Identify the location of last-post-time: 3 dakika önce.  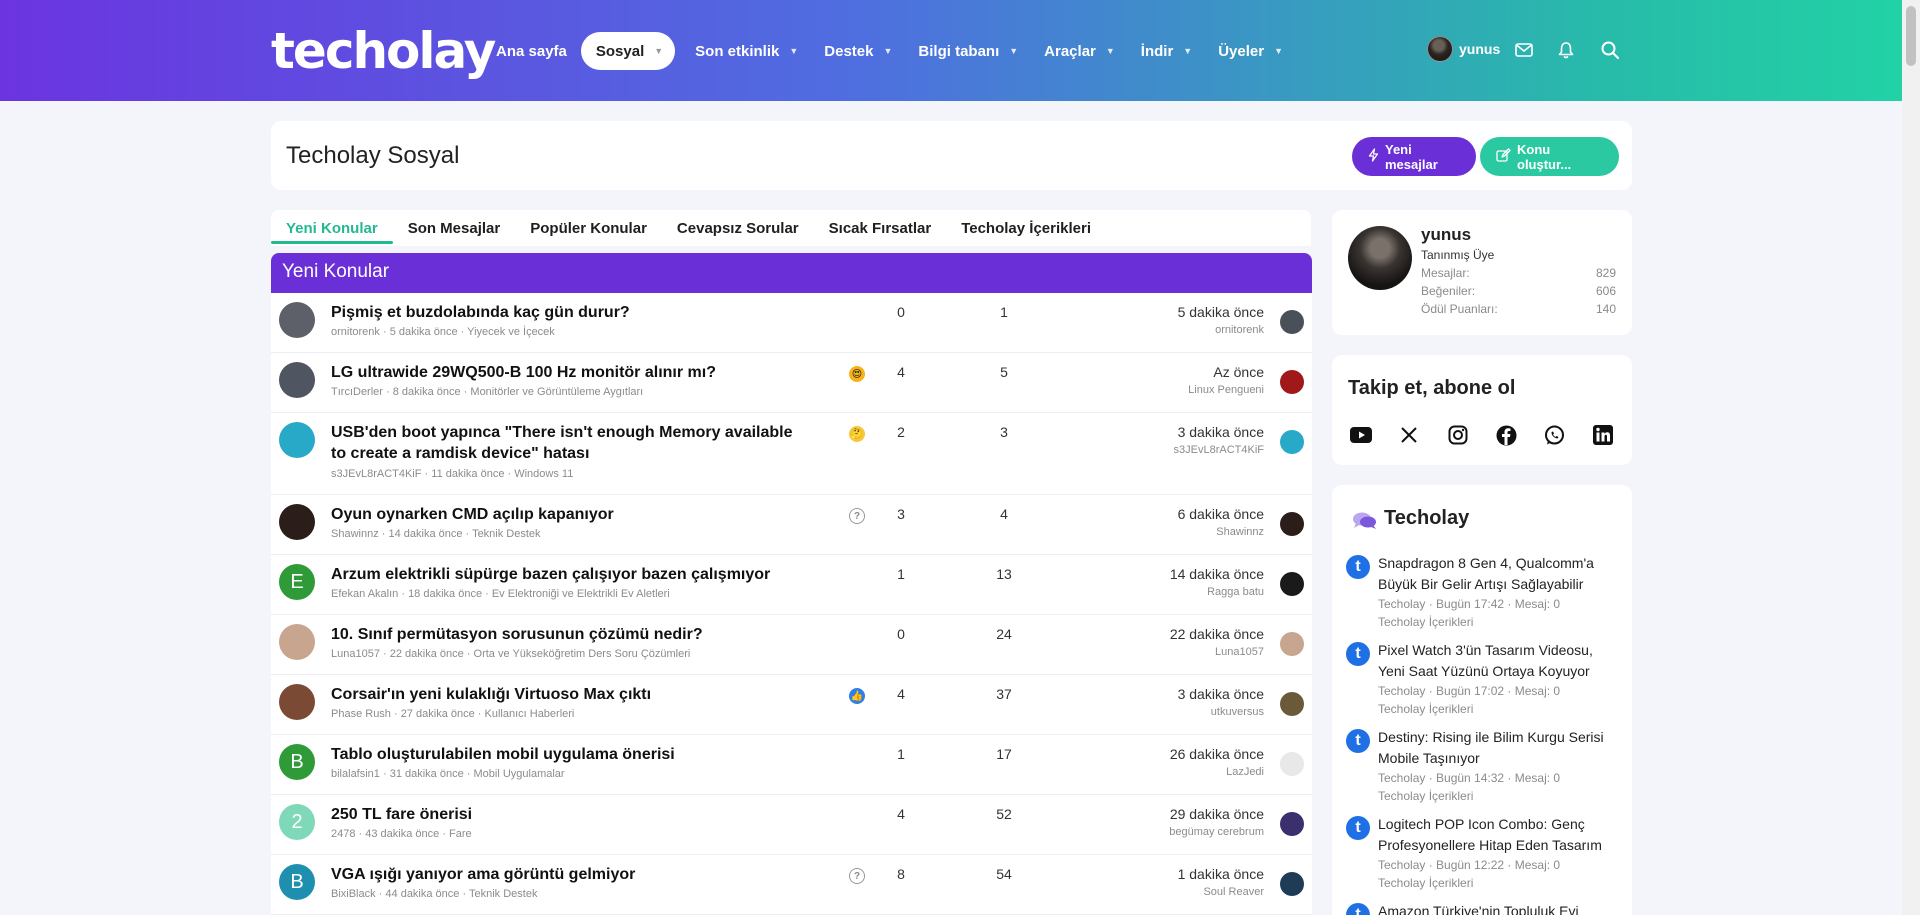
(1221, 432).